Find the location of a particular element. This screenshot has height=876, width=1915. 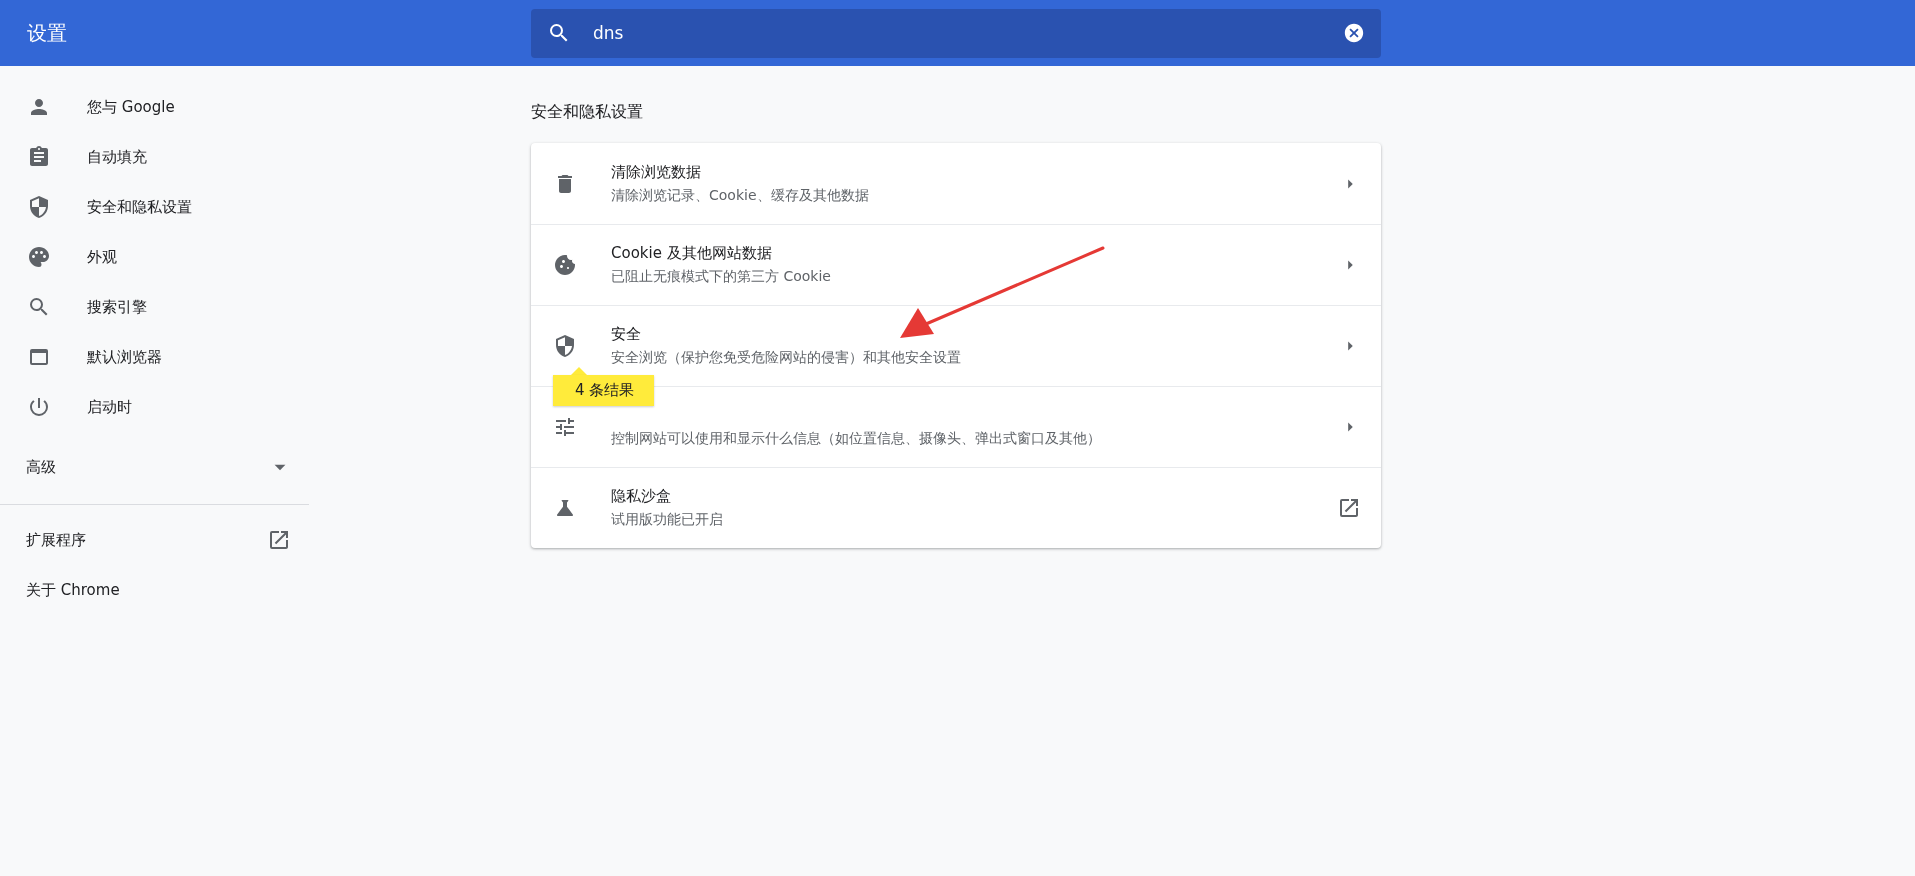

row-subtitle: 控制网站可以使用和显示什么信息（如位置信息、摄像头、弹出式窗口及其他） is located at coordinates (856, 439).